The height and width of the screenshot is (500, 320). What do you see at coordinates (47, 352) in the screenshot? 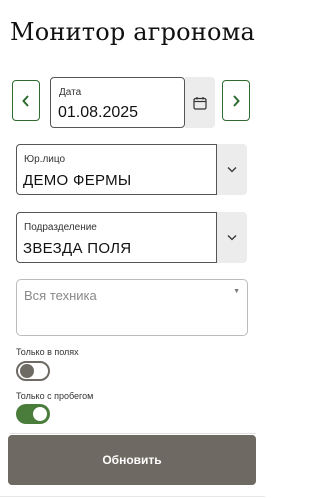
I see `only-in-fields-label: Только в полях` at bounding box center [47, 352].